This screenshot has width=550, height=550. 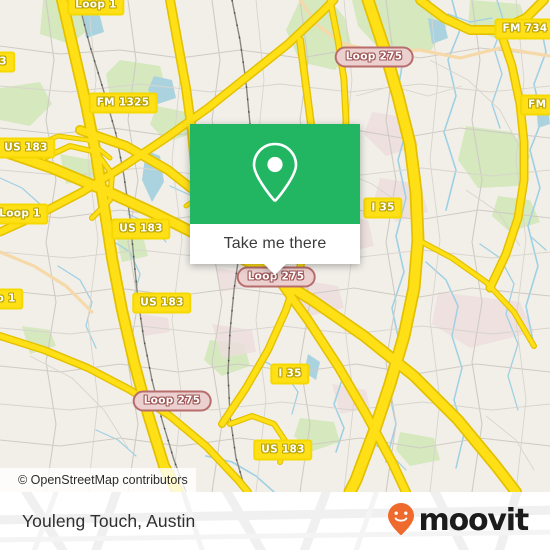 I want to click on road-shield: FM 734, so click(x=522, y=29).